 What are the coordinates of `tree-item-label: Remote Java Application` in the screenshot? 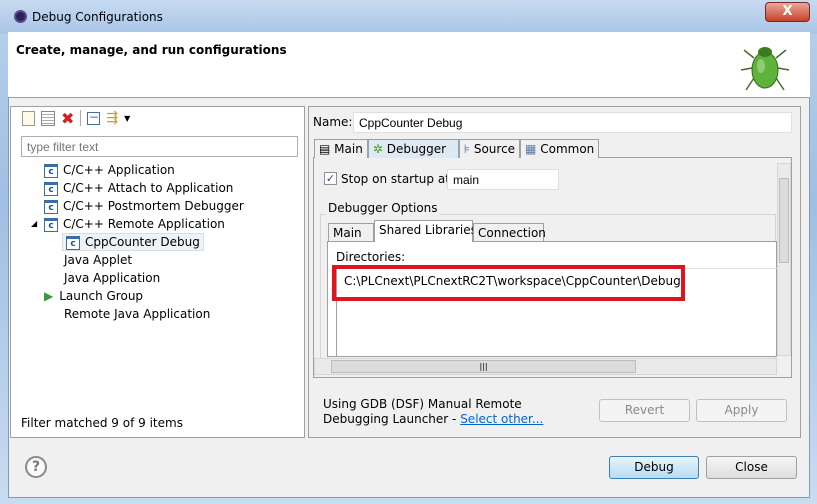 It's located at (137, 314).